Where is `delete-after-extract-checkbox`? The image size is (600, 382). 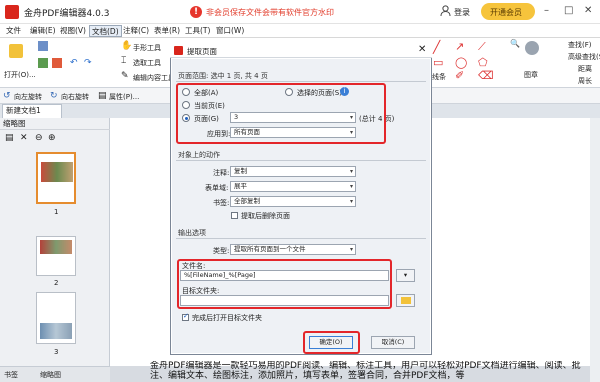
delete-after-extract-checkbox is located at coordinates (234, 215).